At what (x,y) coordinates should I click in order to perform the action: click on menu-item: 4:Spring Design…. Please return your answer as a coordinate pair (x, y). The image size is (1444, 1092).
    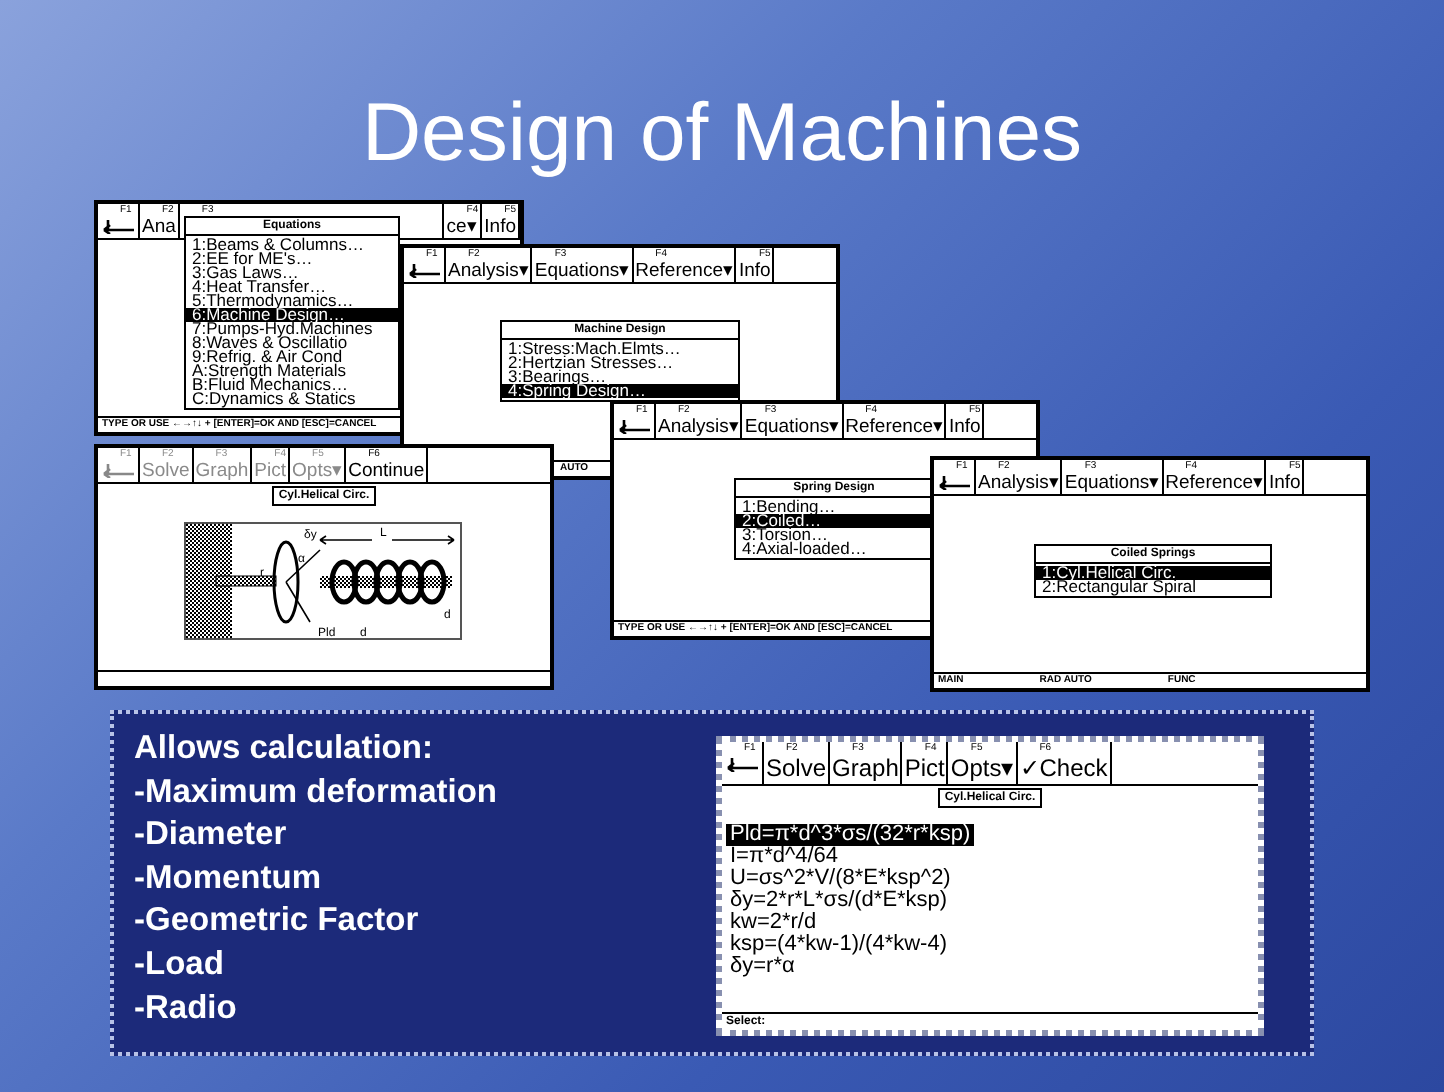
    Looking at the image, I should click on (620, 391).